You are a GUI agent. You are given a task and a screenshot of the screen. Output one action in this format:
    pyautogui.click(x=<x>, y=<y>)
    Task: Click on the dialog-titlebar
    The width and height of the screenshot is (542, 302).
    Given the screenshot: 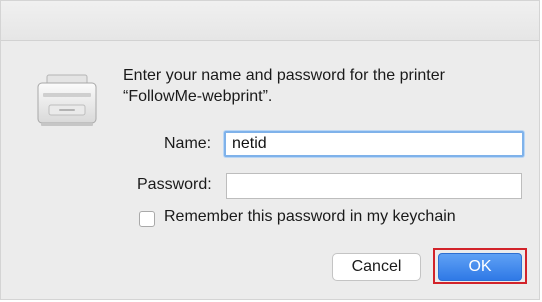 What is the action you would take?
    pyautogui.click(x=270, y=21)
    